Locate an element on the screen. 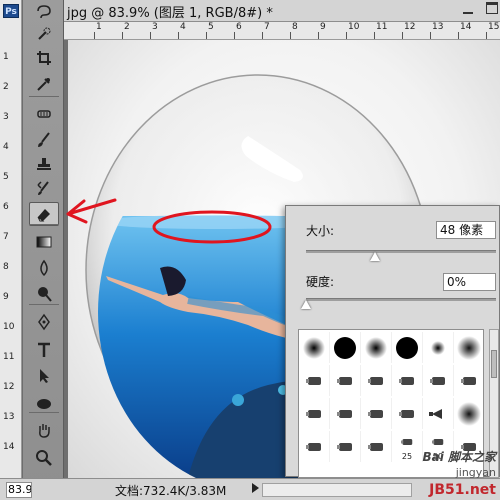  document-title: jpg @ 83.9% (图层 1, RGB/8#) * is located at coordinates (170, 13).